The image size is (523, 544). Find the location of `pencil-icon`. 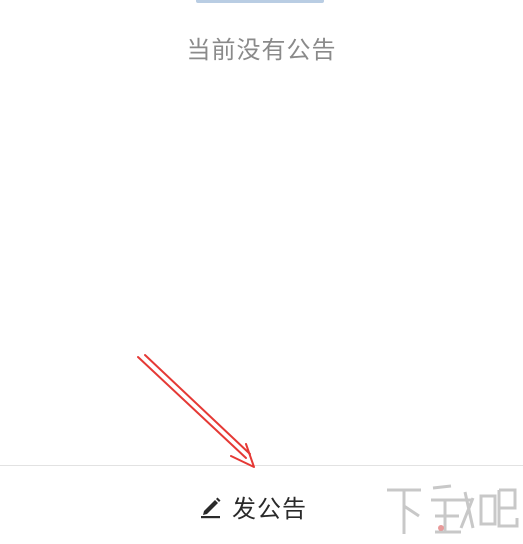

pencil-icon is located at coordinates (210, 506).